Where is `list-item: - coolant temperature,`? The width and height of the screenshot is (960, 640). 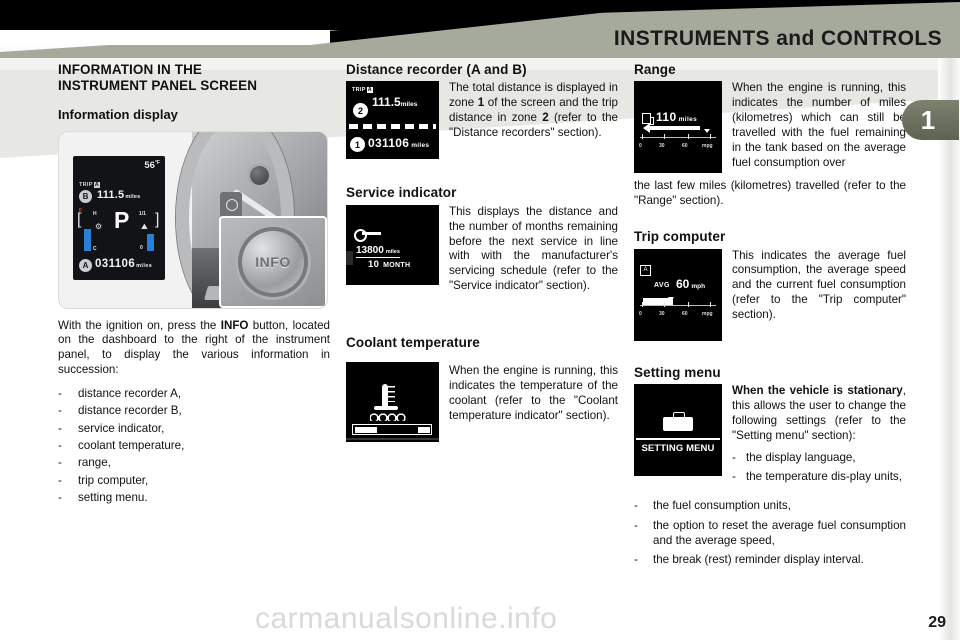 list-item: - coolant temperature, is located at coordinates (194, 445).